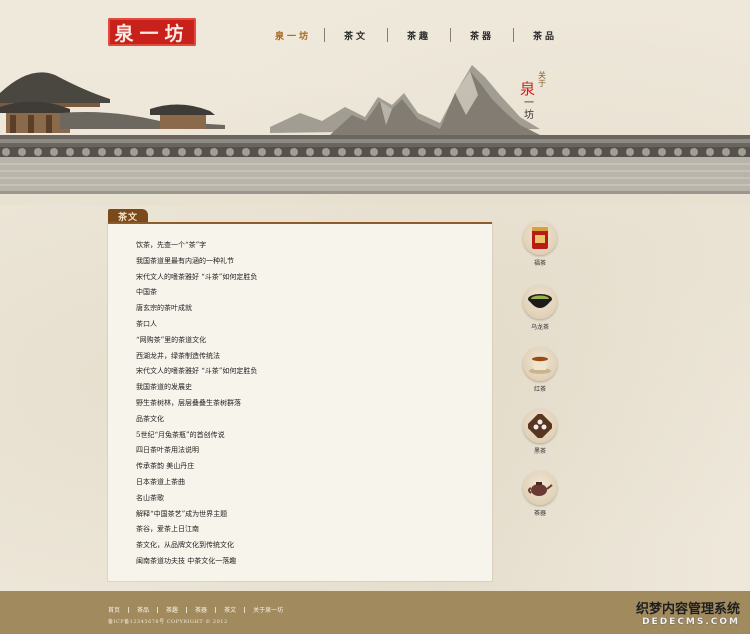 Image resolution: width=750 pixels, height=634 pixels. What do you see at coordinates (306, 562) in the screenshot?
I see `article-link: 闽南茶道功夫技 中茶文化一落趣` at bounding box center [306, 562].